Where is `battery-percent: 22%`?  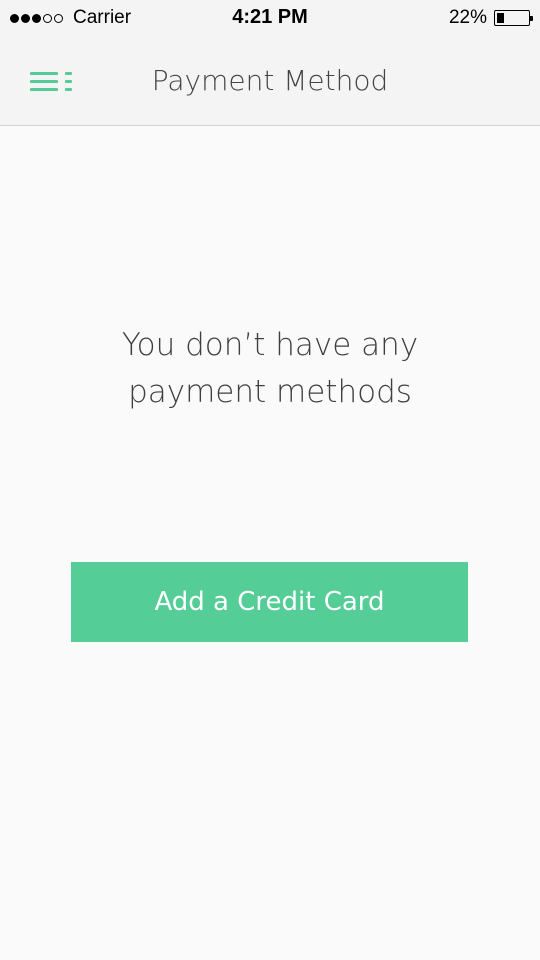
battery-percent: 22% is located at coordinates (467, 17).